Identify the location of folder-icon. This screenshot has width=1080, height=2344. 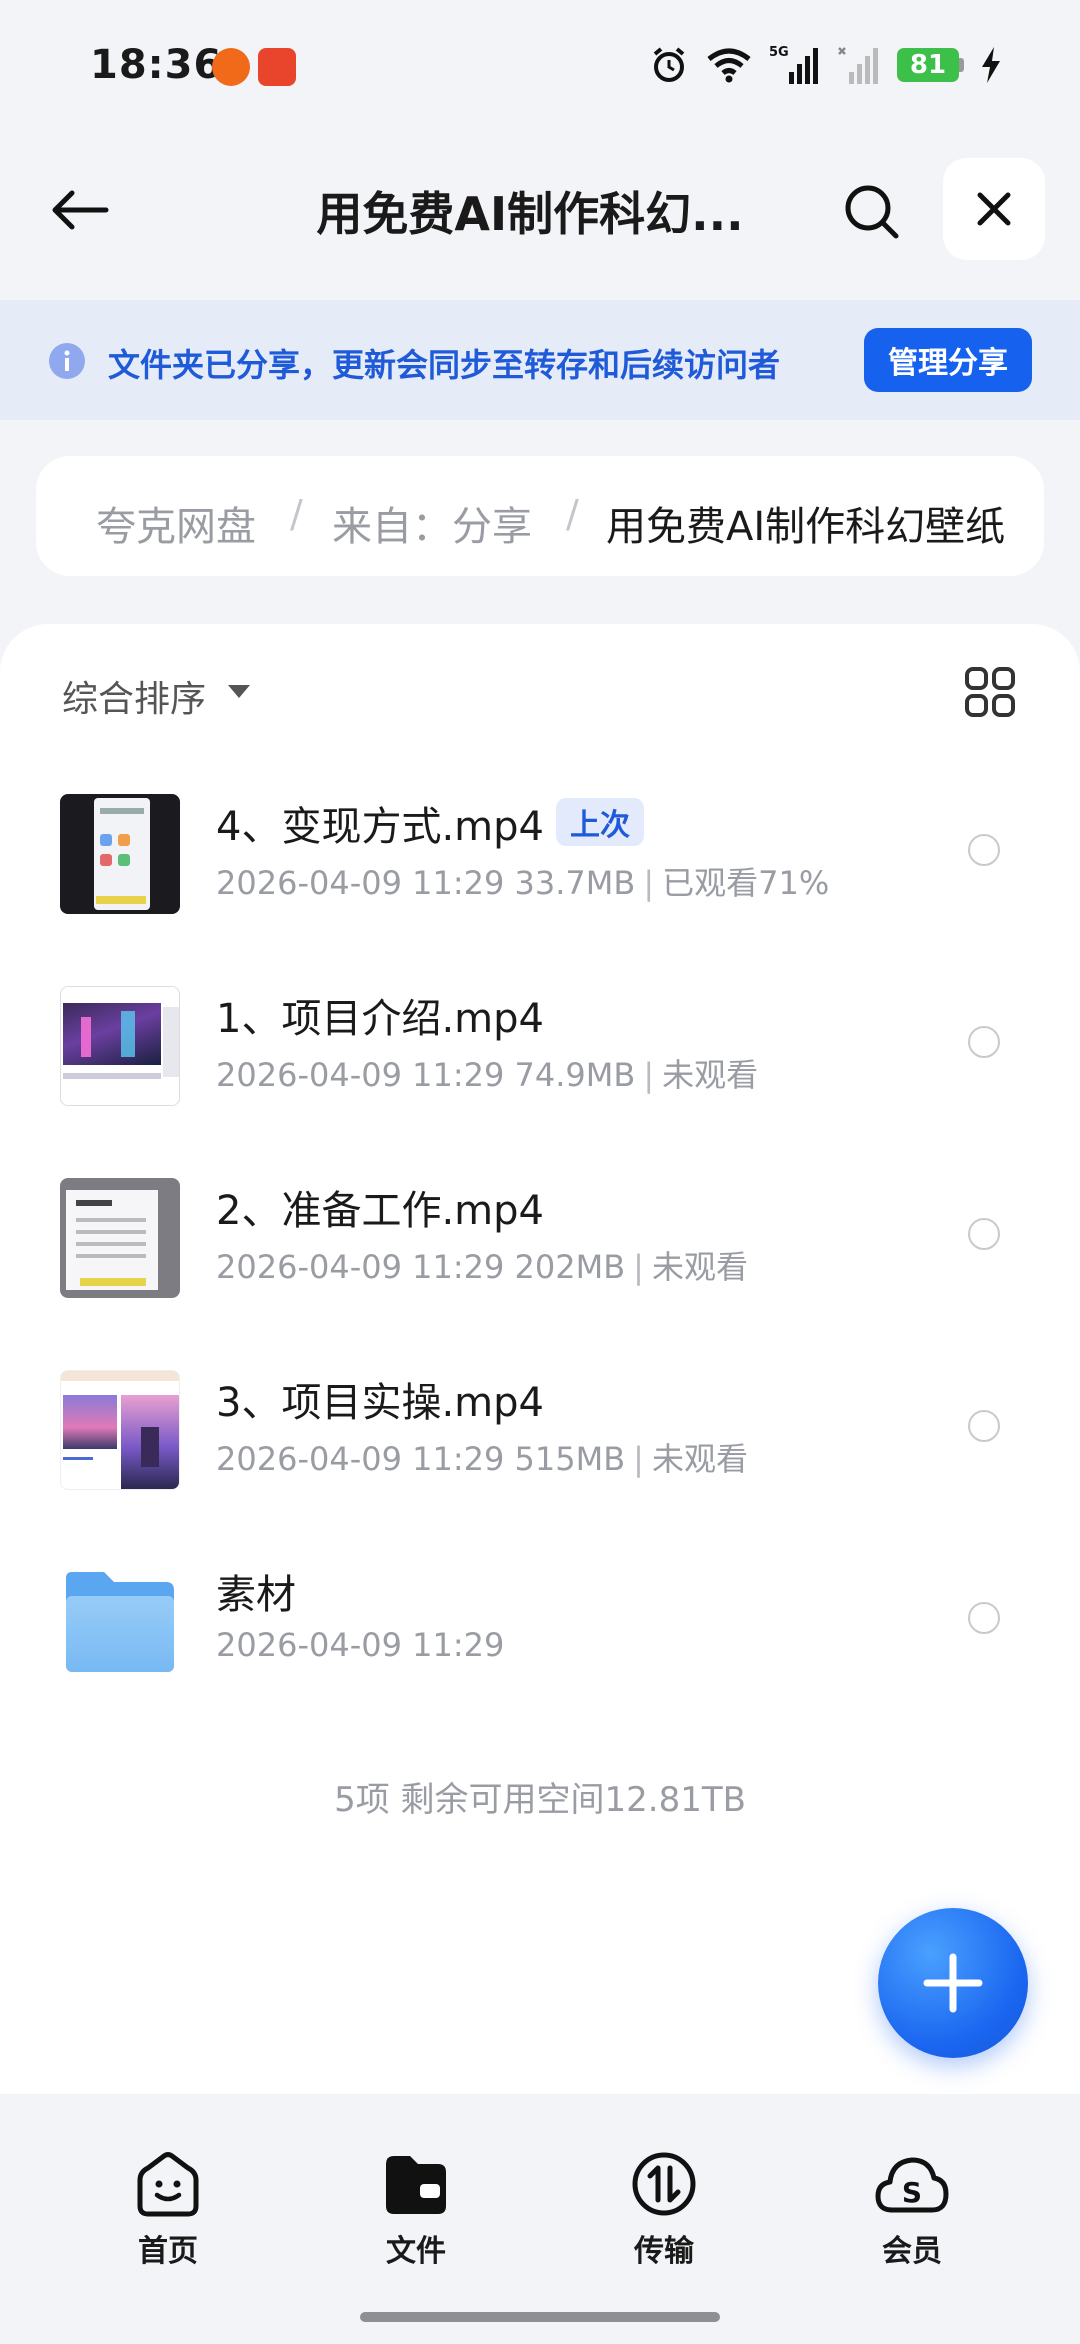
(120, 1622).